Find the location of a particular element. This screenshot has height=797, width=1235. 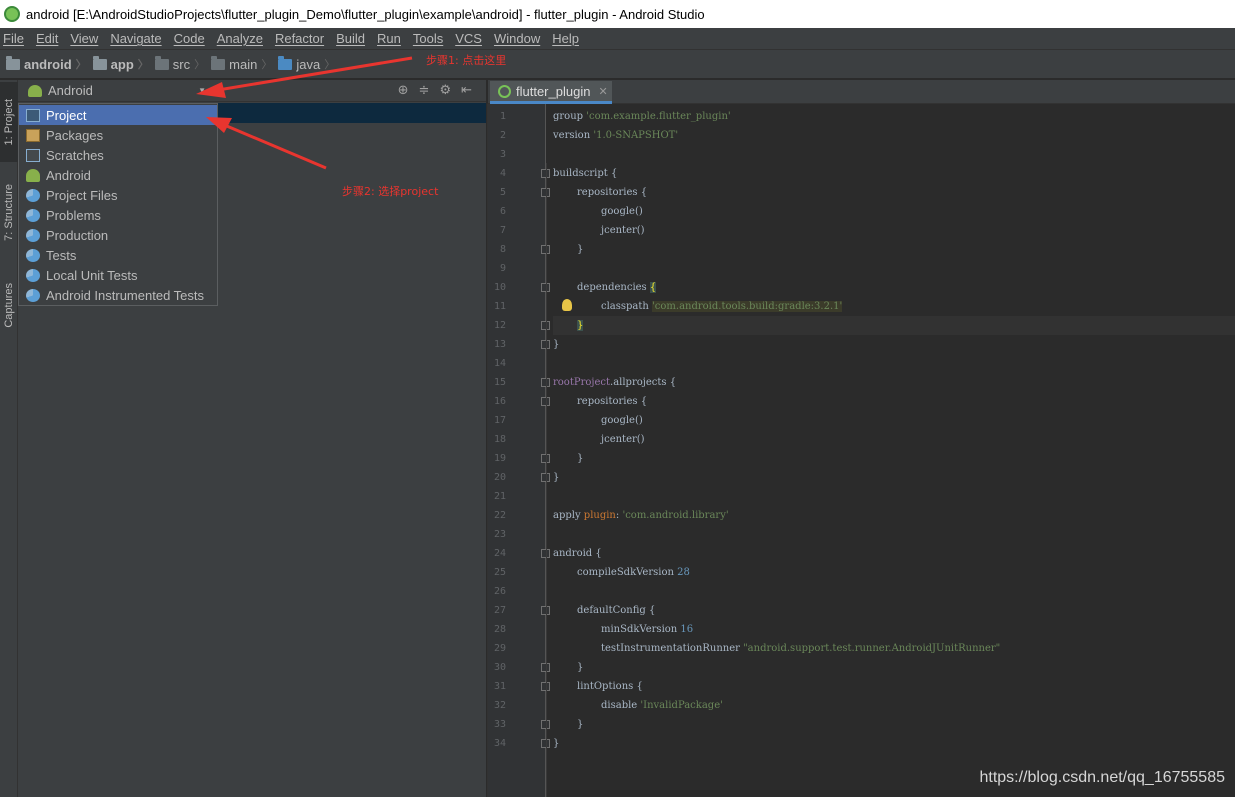

menu-help: Help is located at coordinates (565, 38).